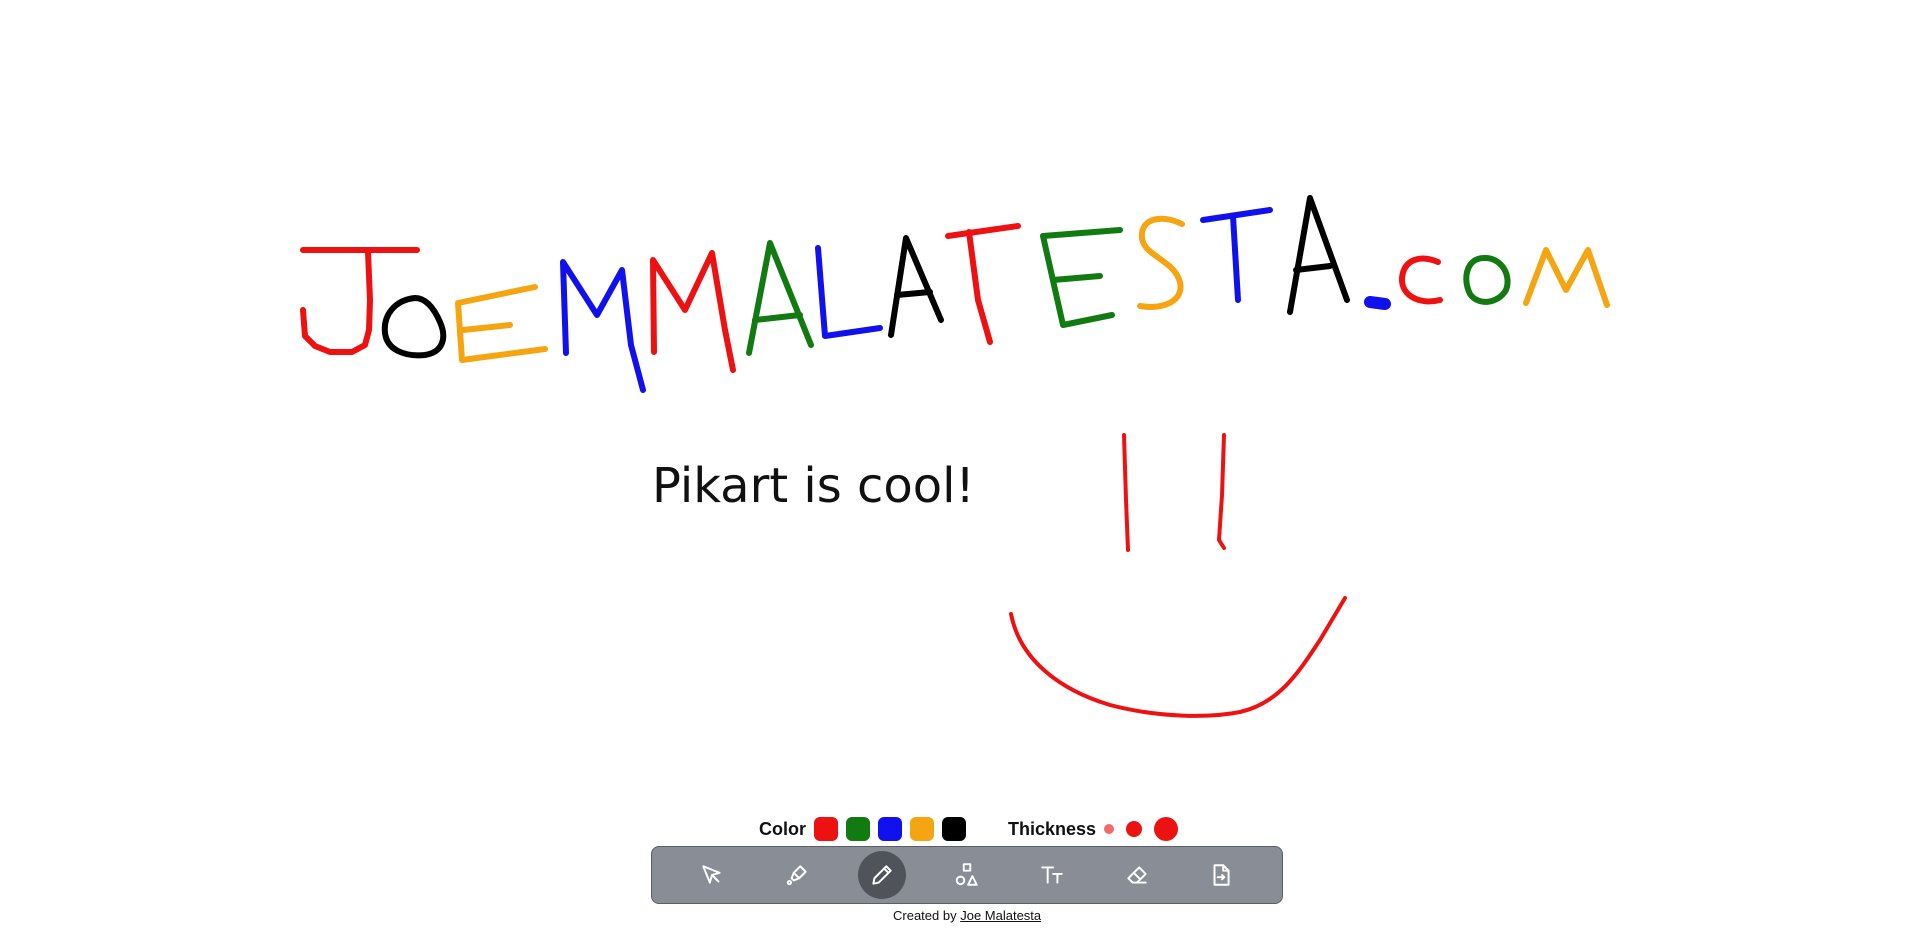 The image size is (1917, 948). Describe the element at coordinates (849, 292) in the screenshot. I see `logo-letter-l` at that location.